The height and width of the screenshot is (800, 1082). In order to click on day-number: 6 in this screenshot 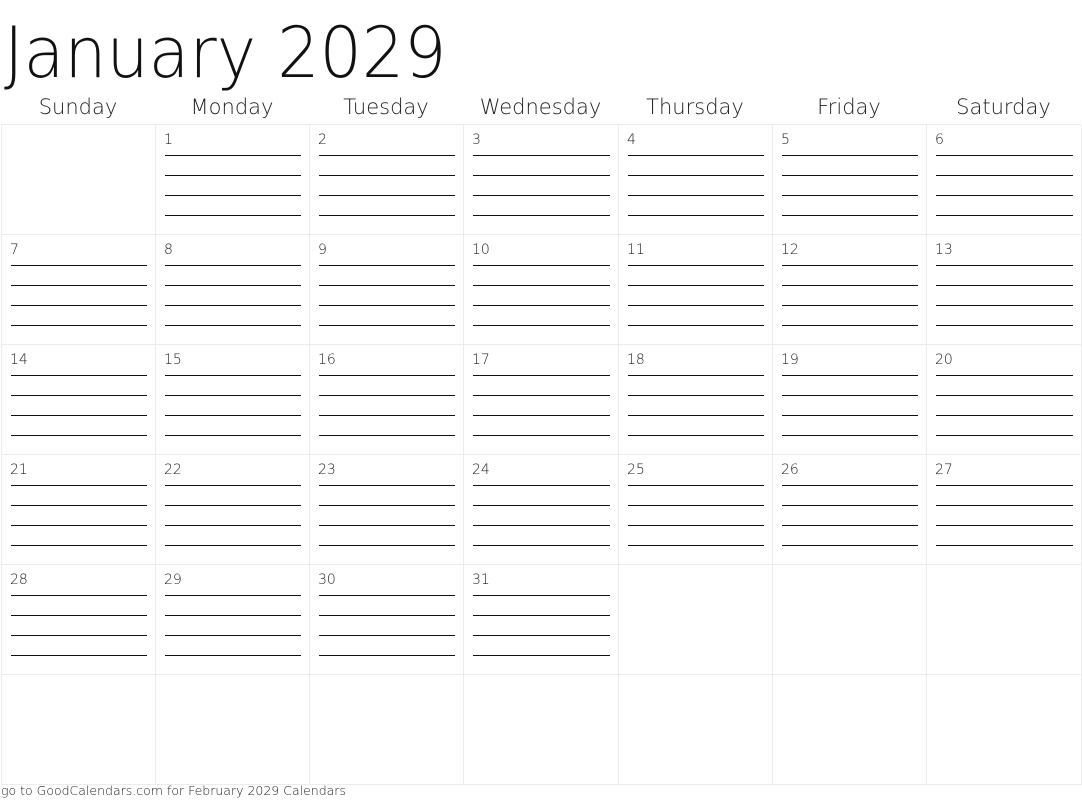, I will do `click(939, 140)`.